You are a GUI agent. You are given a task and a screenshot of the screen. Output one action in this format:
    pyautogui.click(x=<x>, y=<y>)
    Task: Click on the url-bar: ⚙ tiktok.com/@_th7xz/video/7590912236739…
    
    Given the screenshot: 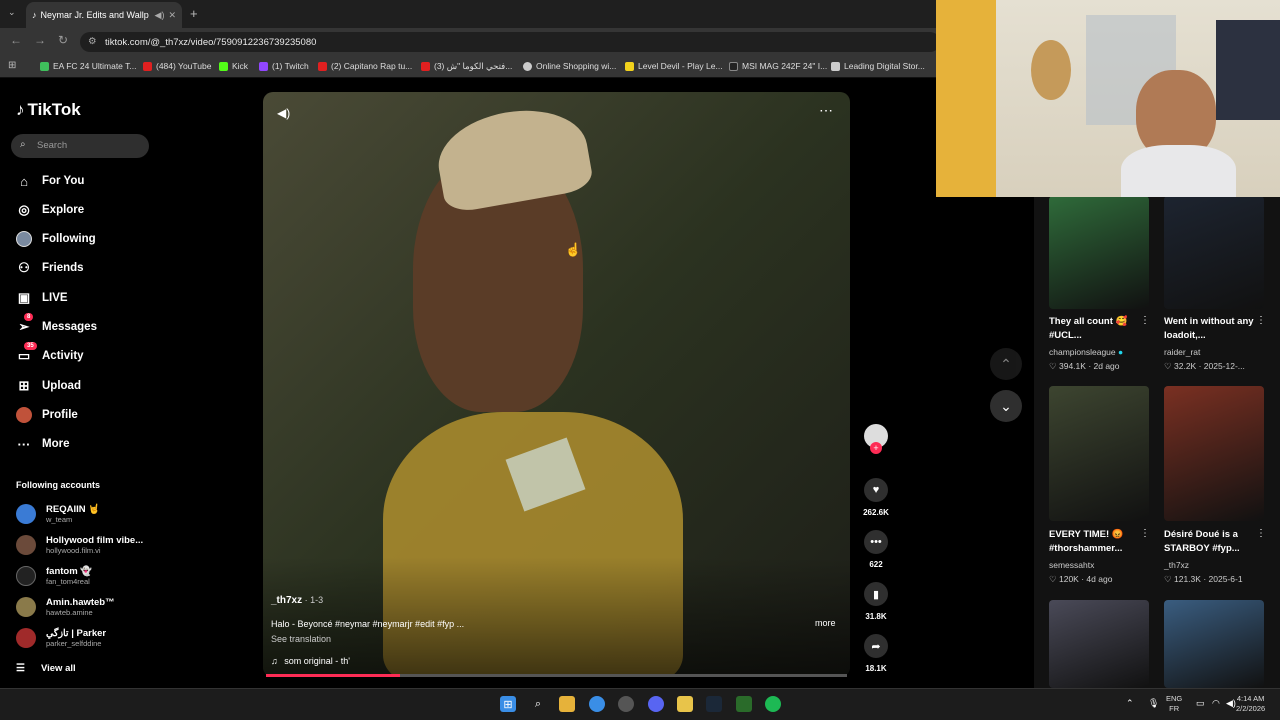 What is the action you would take?
    pyautogui.click(x=510, y=42)
    